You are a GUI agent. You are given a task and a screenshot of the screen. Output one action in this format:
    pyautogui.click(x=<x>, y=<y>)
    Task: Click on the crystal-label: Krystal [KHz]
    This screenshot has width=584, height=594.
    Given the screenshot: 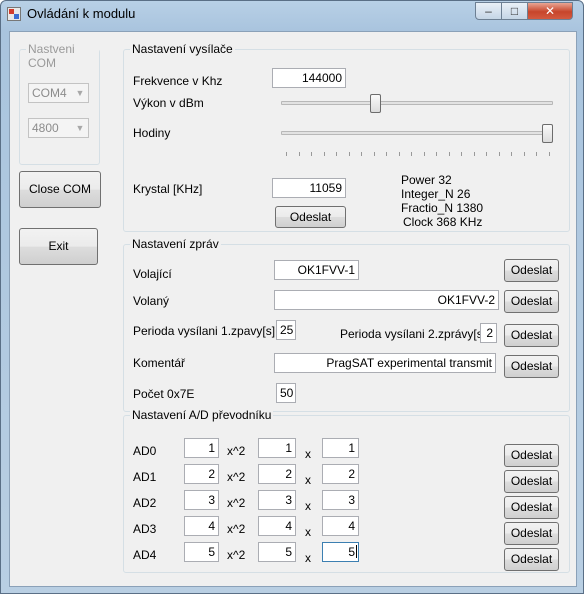 What is the action you would take?
    pyautogui.click(x=168, y=189)
    